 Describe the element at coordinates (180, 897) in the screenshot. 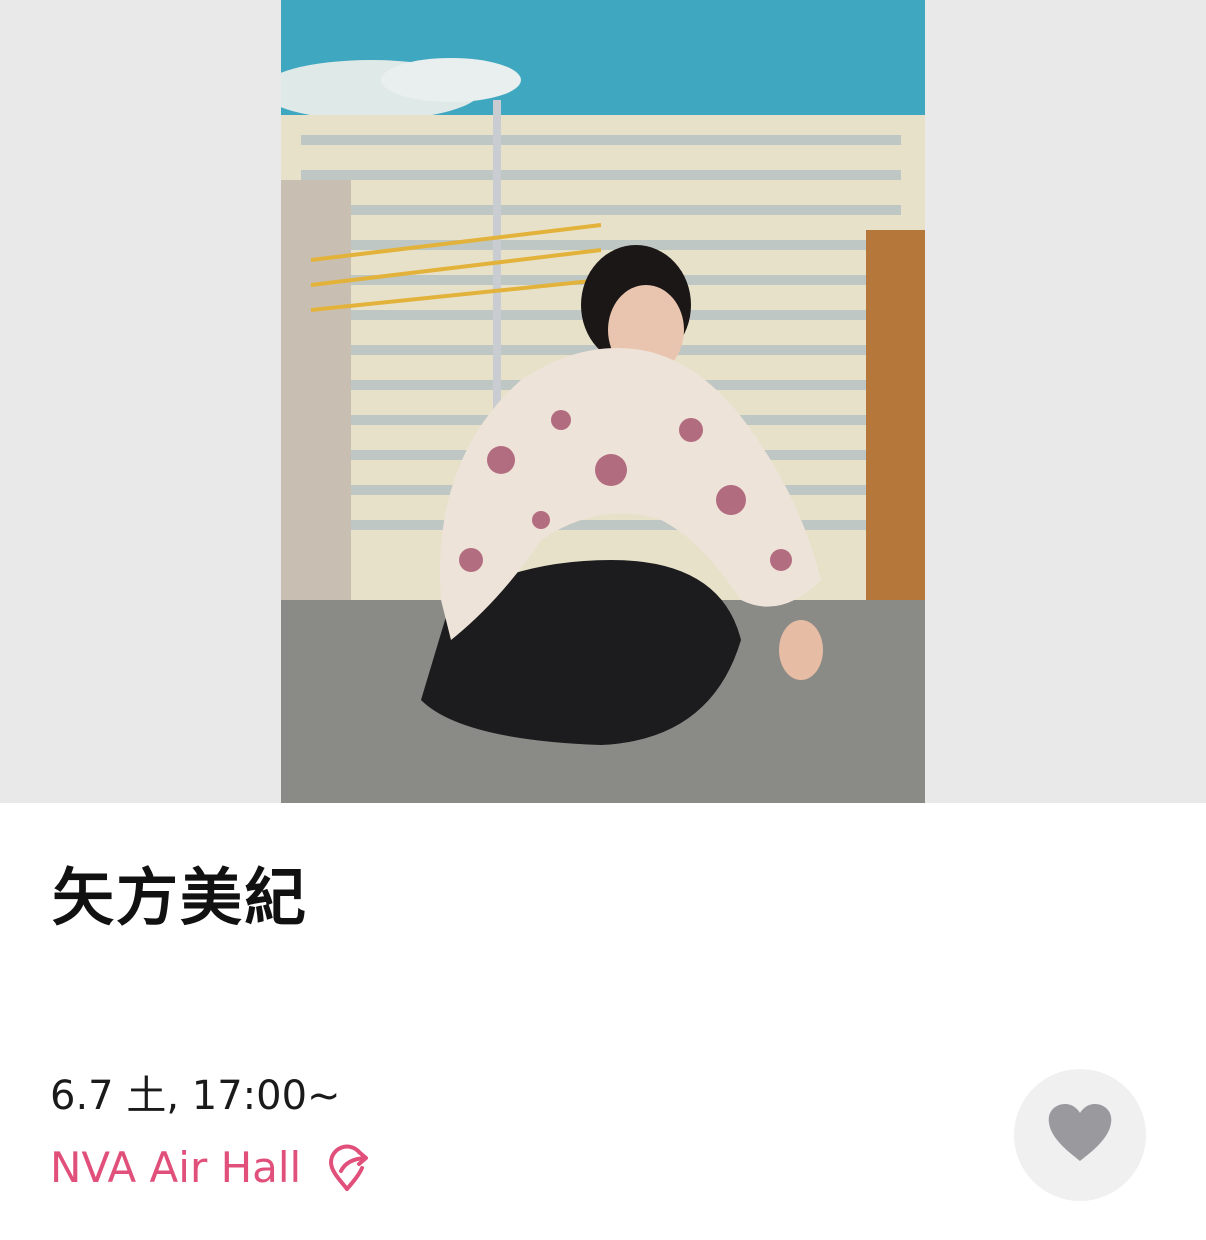

I see `artist-name: 矢方美紀` at that location.